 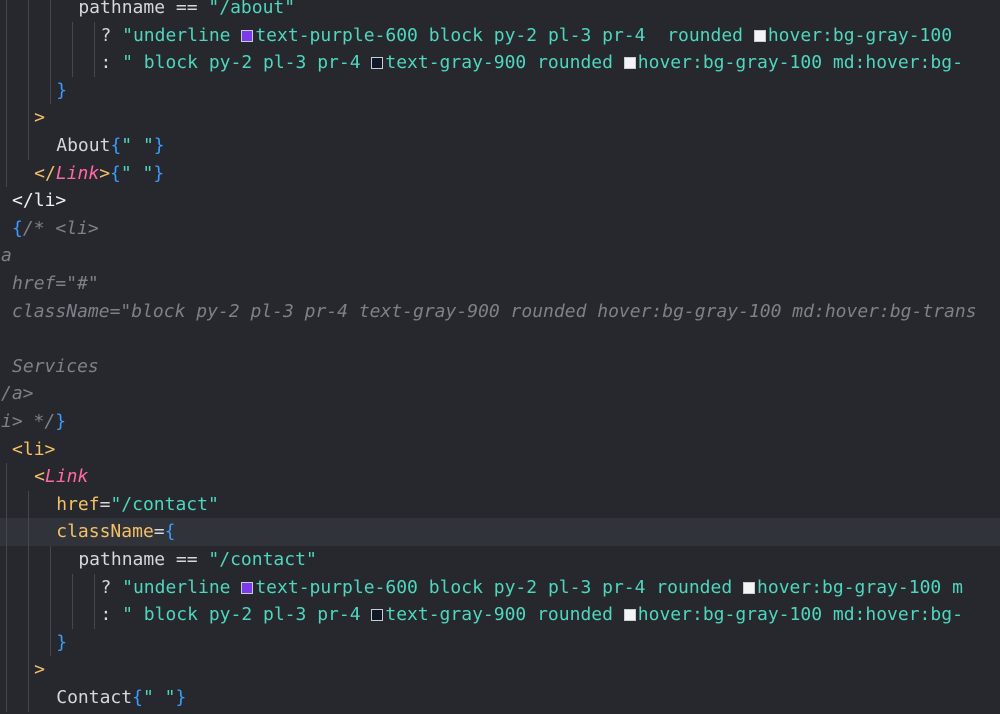 What do you see at coordinates (127, 9) in the screenshot?
I see `code-token: pathname` at bounding box center [127, 9].